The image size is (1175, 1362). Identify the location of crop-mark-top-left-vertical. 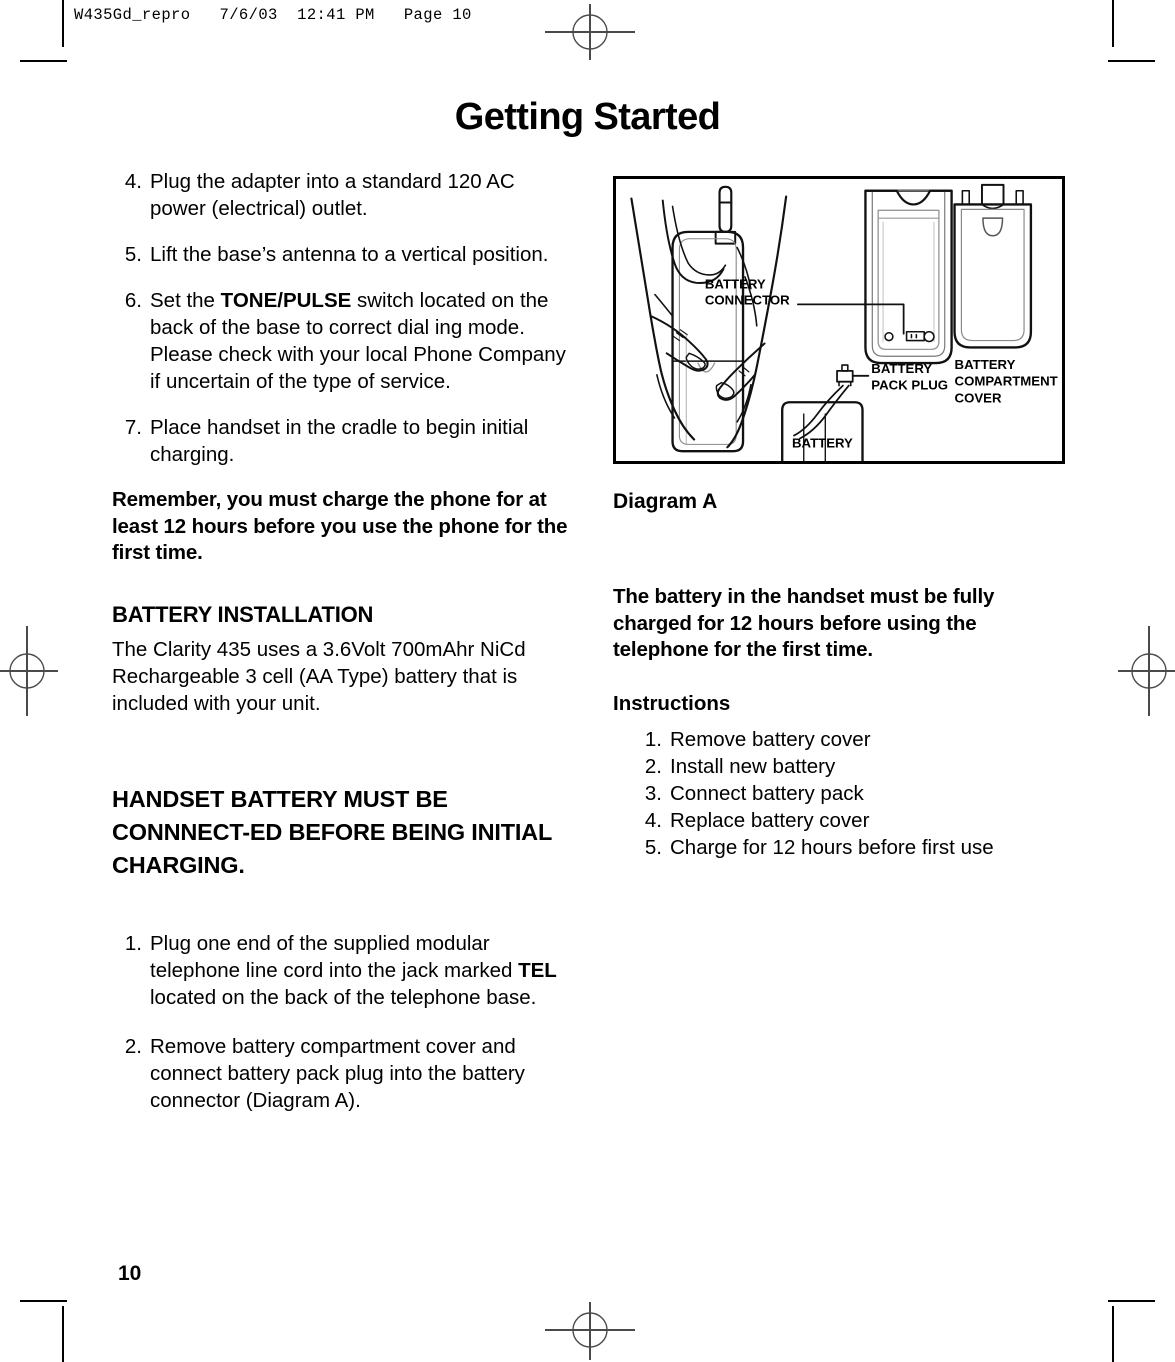
(63, 23).